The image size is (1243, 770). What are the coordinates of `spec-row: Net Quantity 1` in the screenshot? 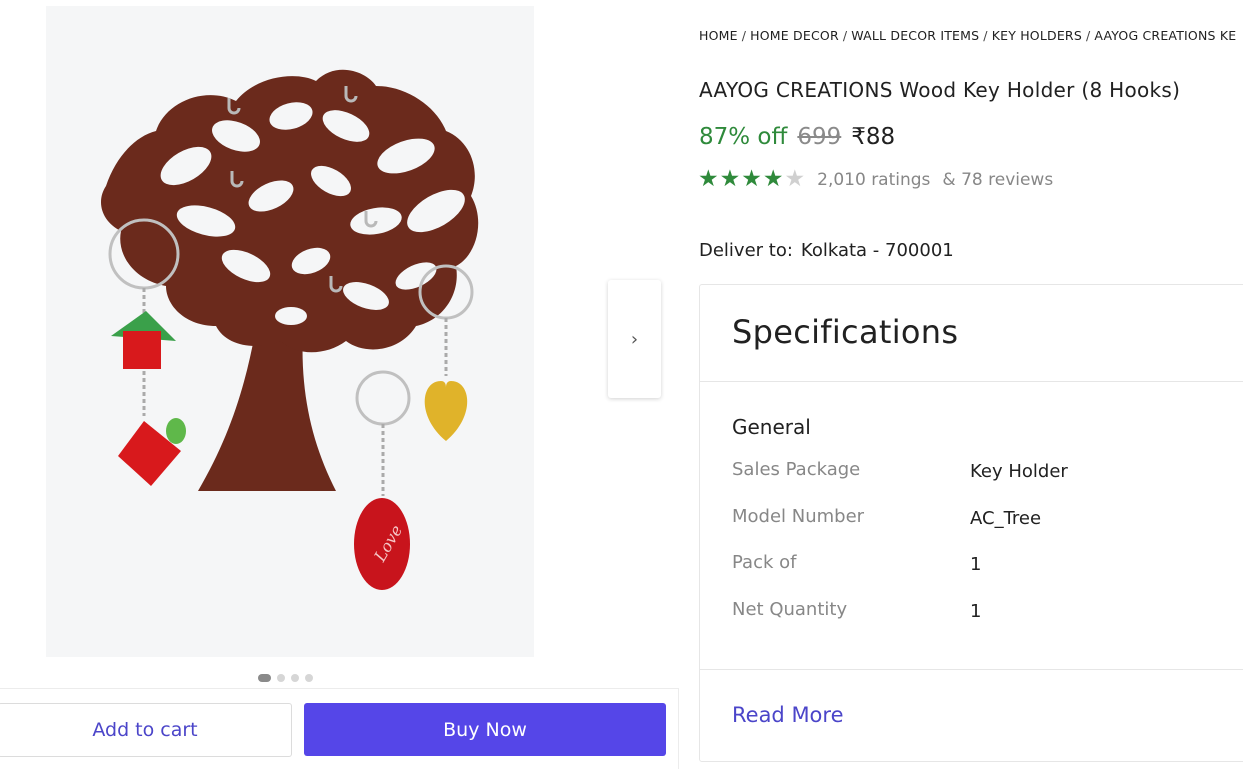 It's located at (982, 622).